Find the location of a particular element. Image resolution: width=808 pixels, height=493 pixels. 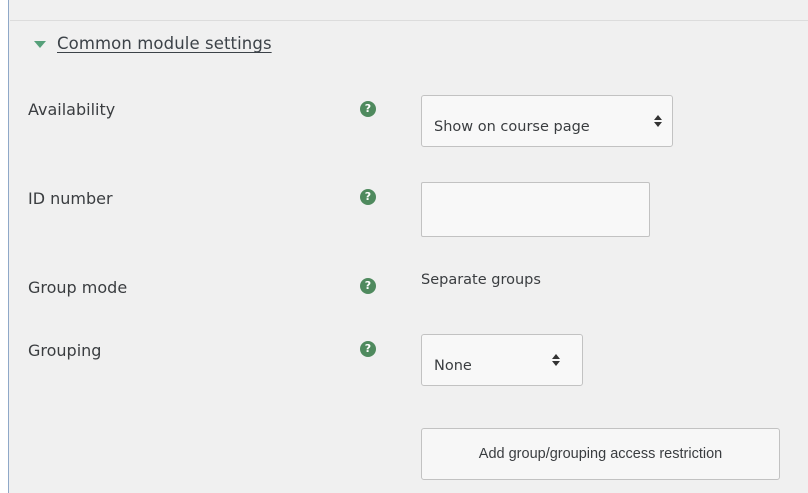

window-edge is located at coordinates (4, 246).